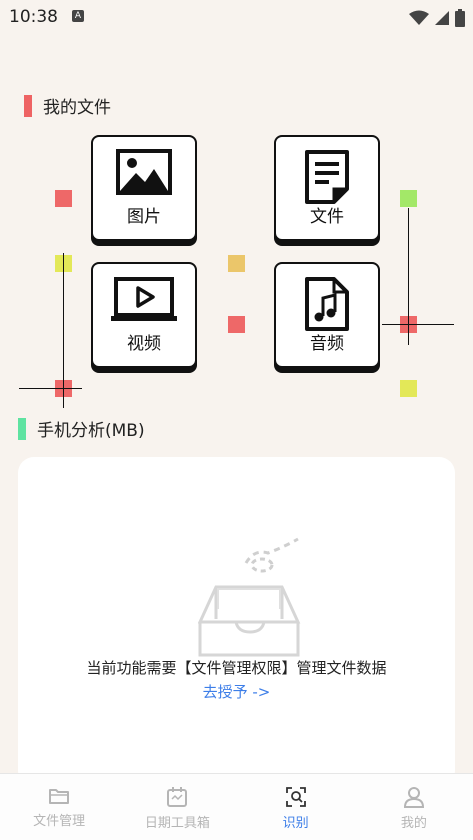 The width and height of the screenshot is (473, 840). What do you see at coordinates (33, 17) in the screenshot?
I see `clock: 10:38` at bounding box center [33, 17].